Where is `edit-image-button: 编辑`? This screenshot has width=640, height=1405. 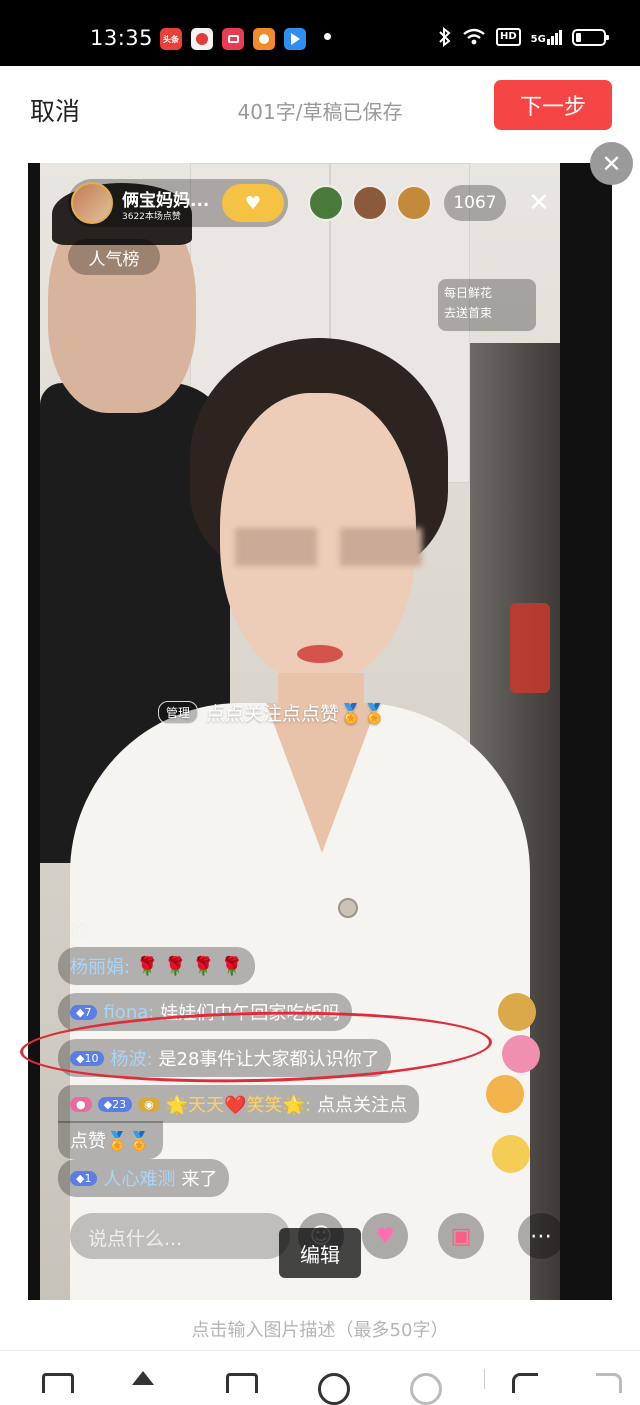
edit-image-button: 编辑 is located at coordinates (320, 1253).